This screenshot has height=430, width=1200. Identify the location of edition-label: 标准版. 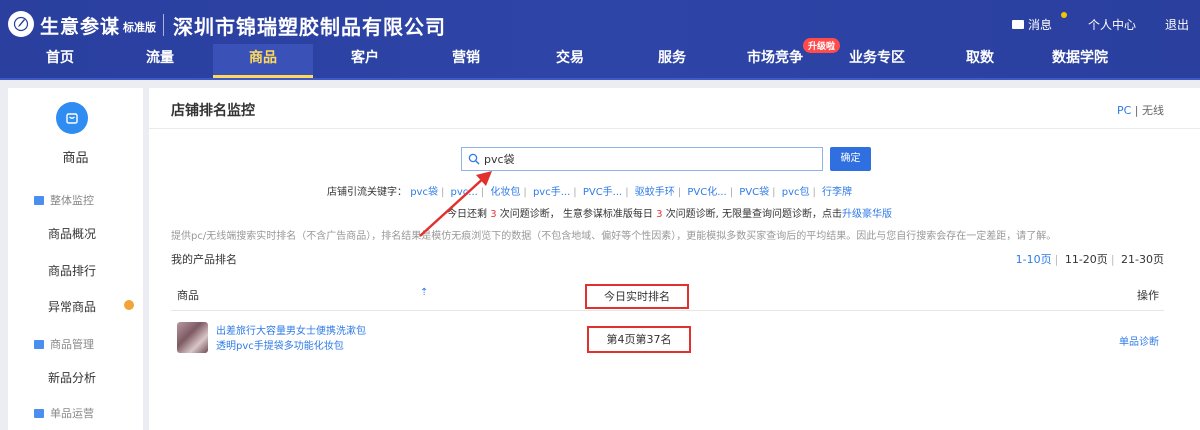
(139, 27).